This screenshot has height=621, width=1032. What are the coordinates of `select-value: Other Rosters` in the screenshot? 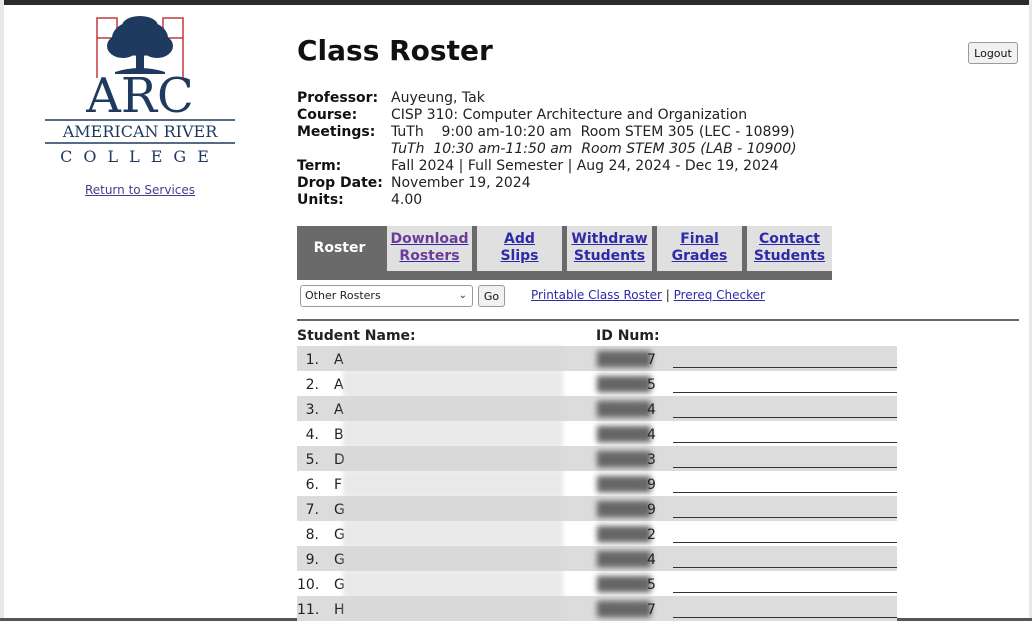 It's located at (343, 295).